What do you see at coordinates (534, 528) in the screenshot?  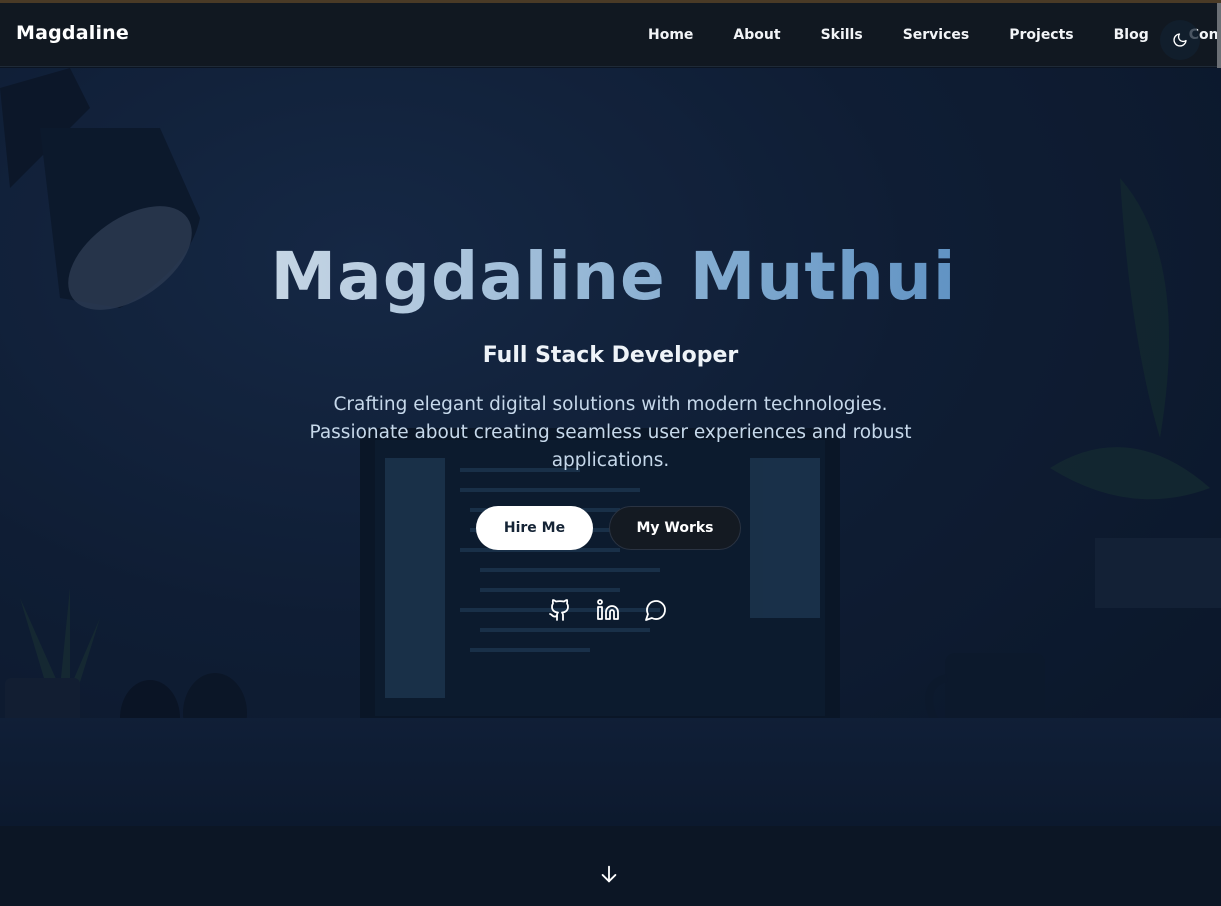 I see `hire-me-button: Hire Me` at bounding box center [534, 528].